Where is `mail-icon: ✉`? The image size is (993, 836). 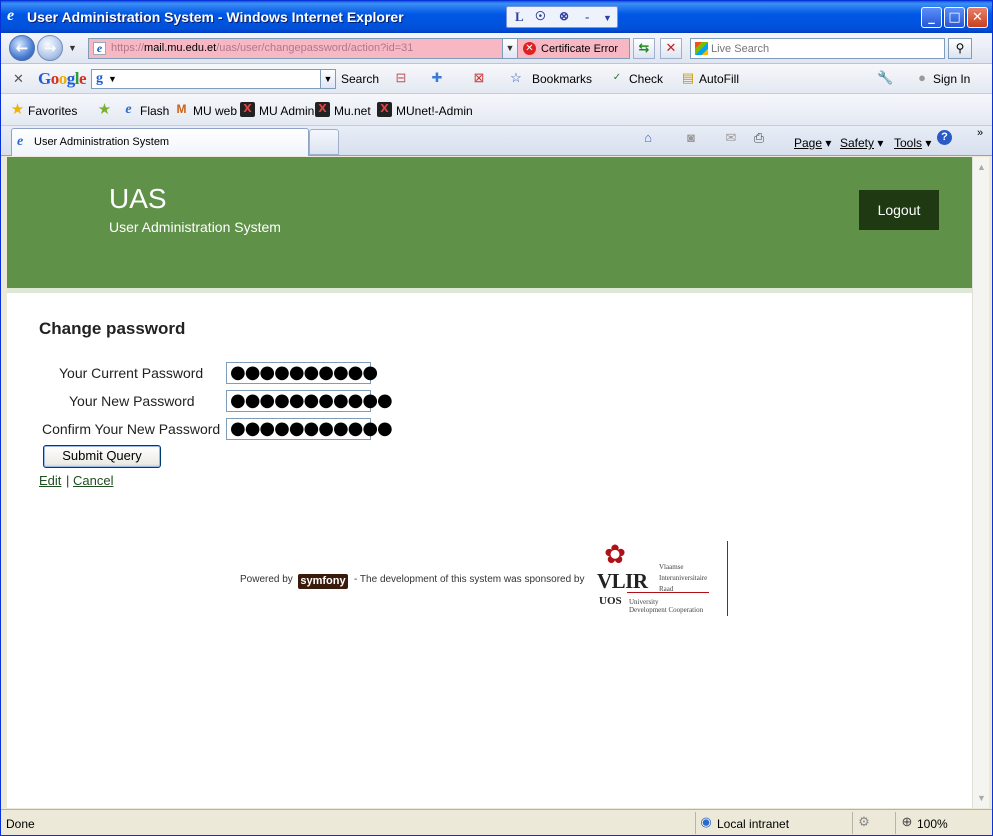
mail-icon: ✉ is located at coordinates (731, 138).